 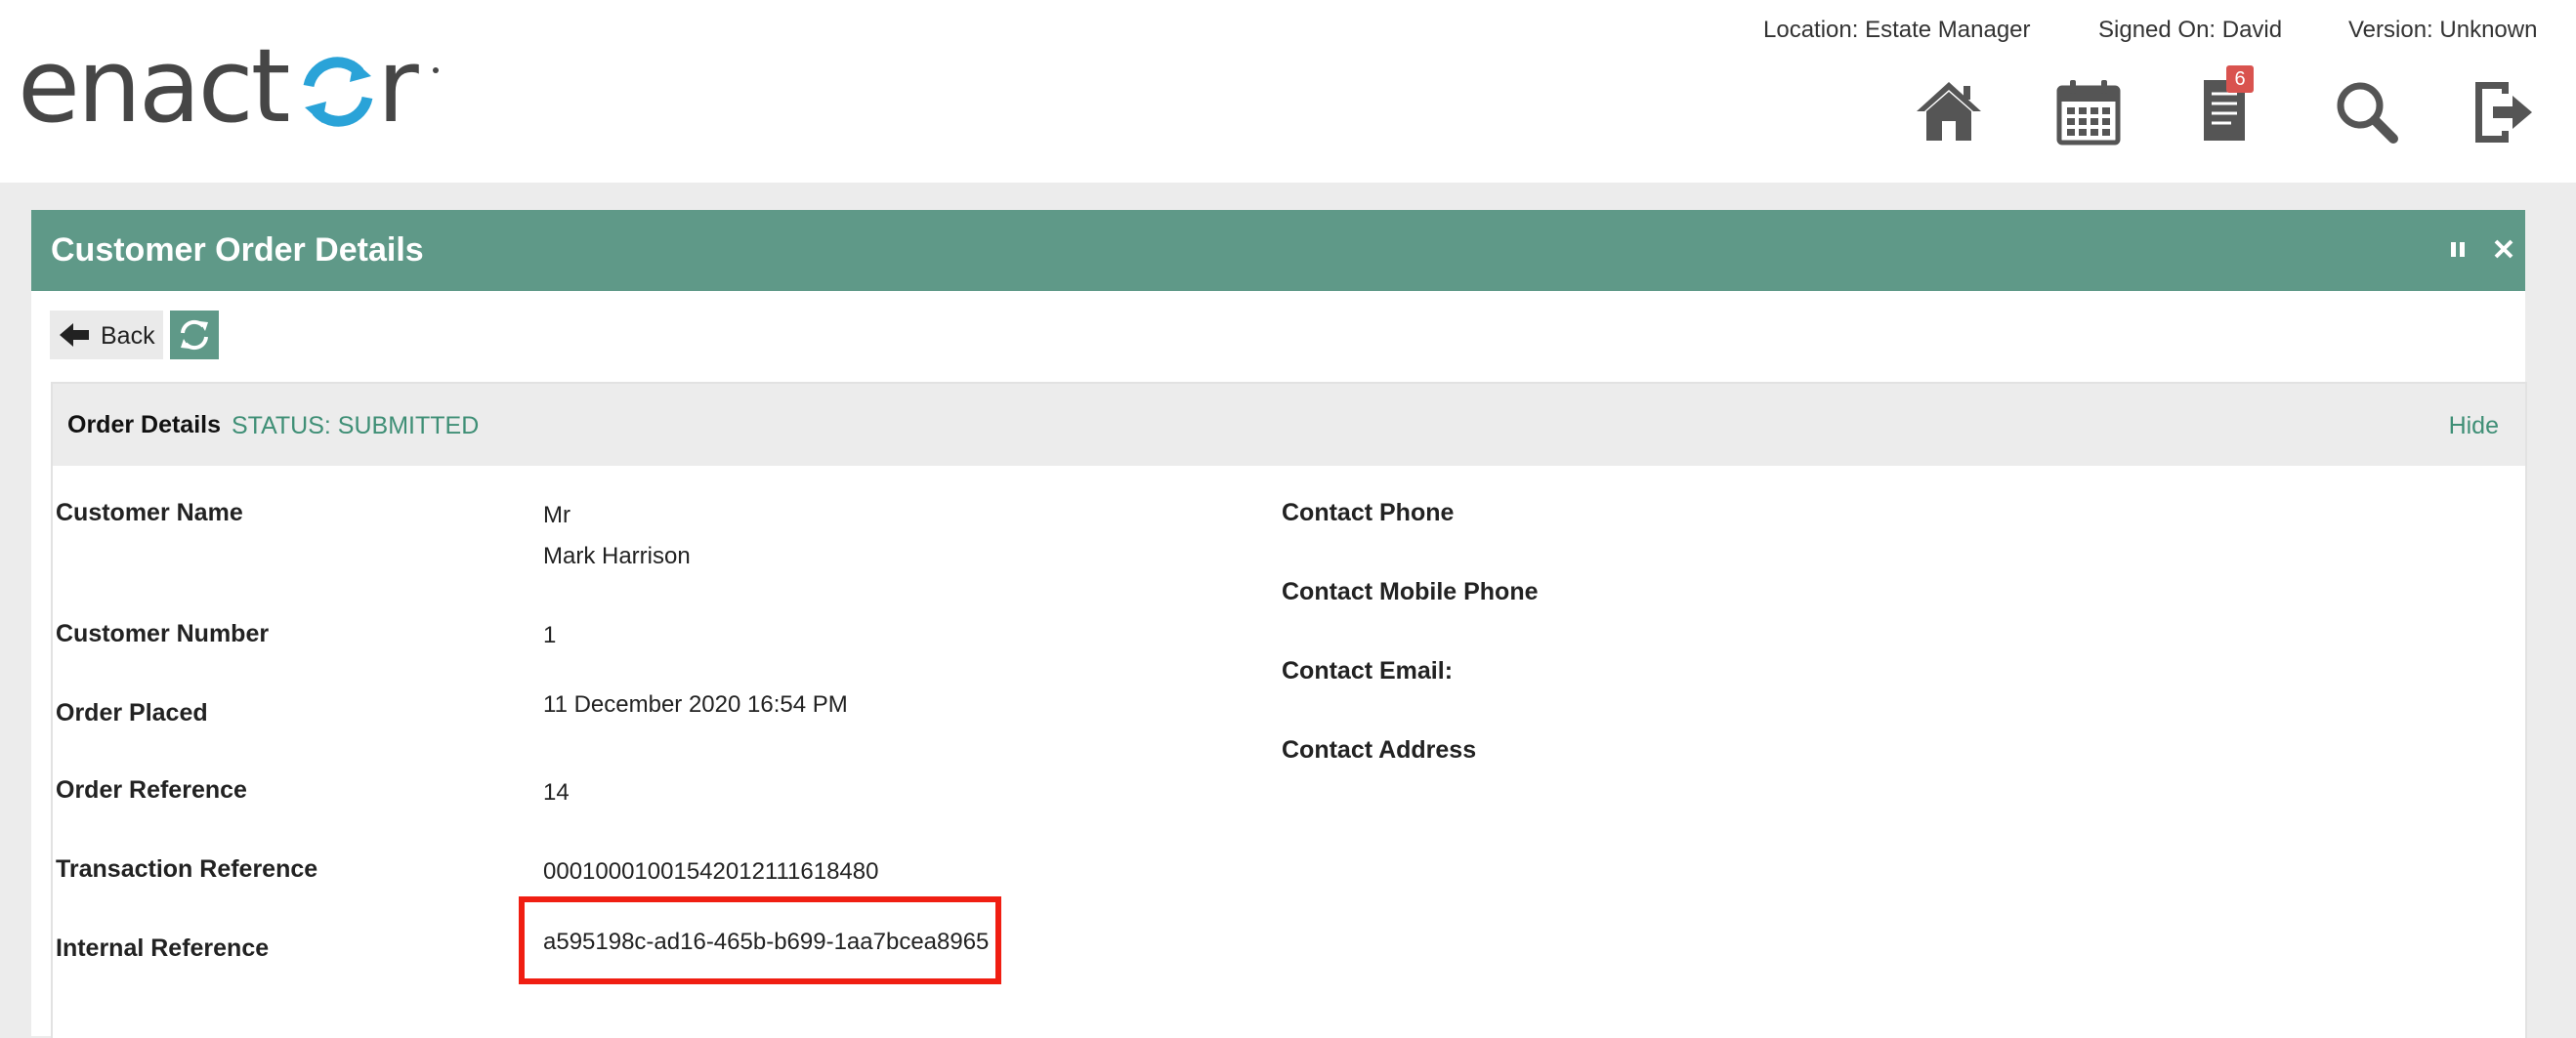 I want to click on order-details-title: Order Details, so click(x=144, y=425).